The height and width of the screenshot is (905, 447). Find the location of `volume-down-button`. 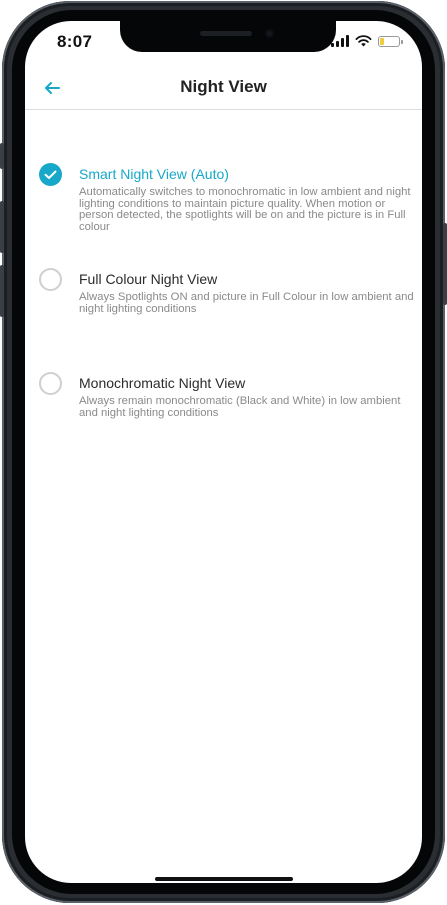

volume-down-button is located at coordinates (2, 291).